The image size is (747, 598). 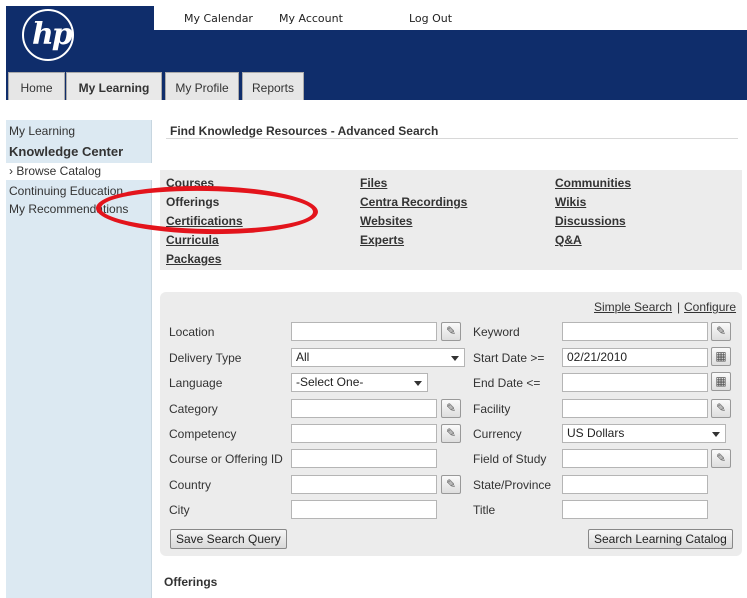 I want to click on sidebar-item-knowledge-center: Knowledge Center, so click(x=79, y=151).